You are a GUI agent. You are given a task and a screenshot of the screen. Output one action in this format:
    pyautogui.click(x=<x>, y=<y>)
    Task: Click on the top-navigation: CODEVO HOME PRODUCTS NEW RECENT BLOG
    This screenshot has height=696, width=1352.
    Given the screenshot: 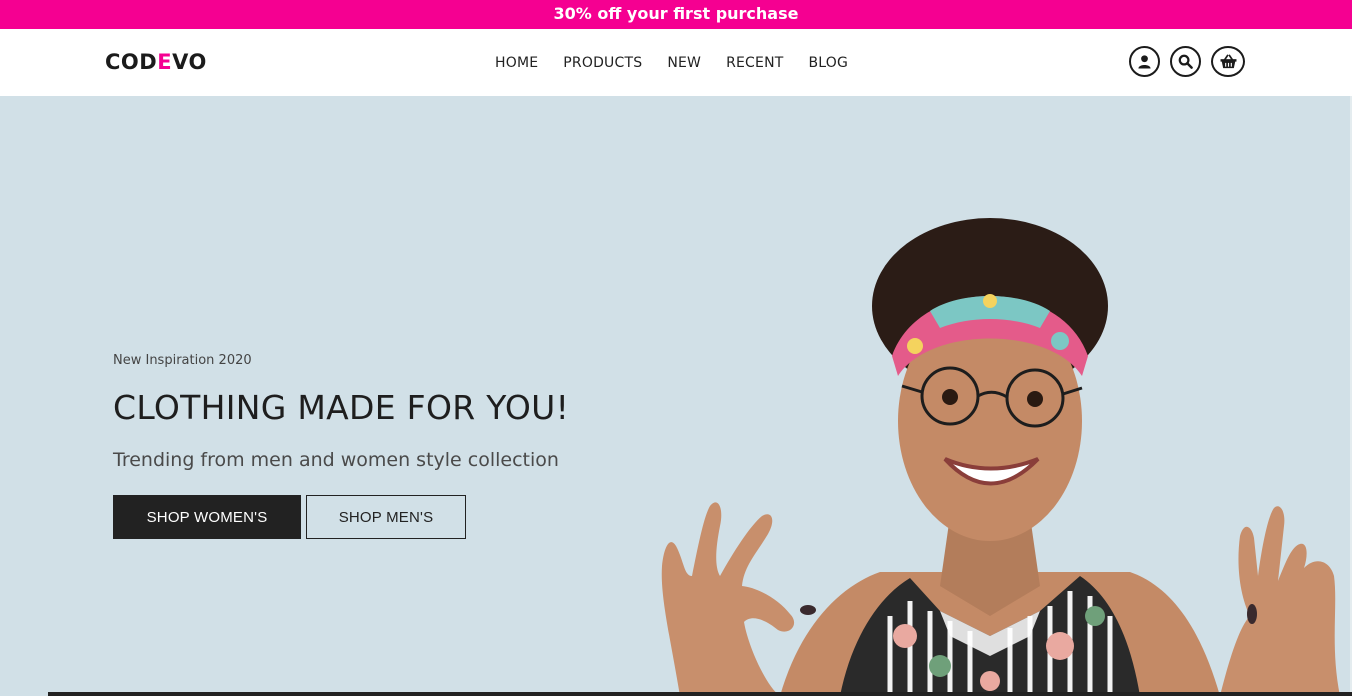 What is the action you would take?
    pyautogui.click(x=676, y=62)
    